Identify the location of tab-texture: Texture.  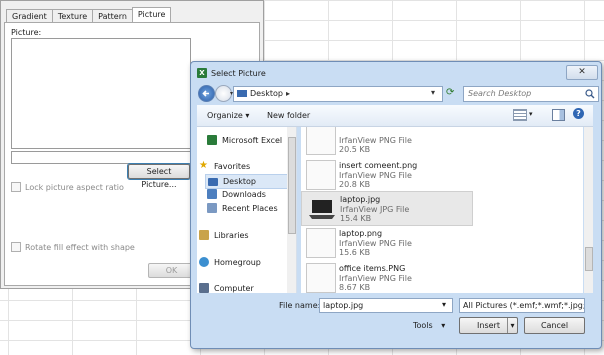
(72, 16).